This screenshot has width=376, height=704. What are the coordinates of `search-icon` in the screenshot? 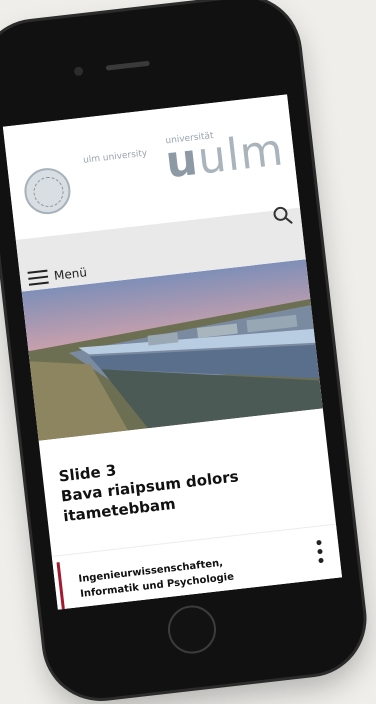 It's located at (282, 215).